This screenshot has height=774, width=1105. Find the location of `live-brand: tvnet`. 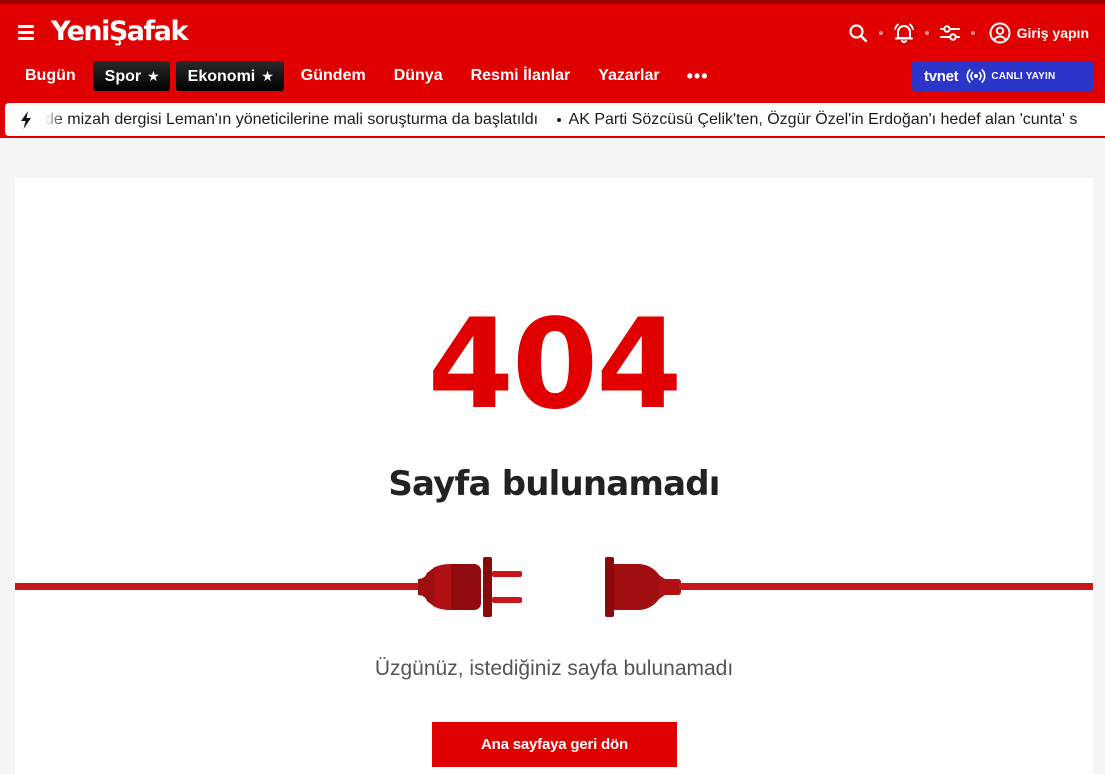

live-brand: tvnet is located at coordinates (941, 76).